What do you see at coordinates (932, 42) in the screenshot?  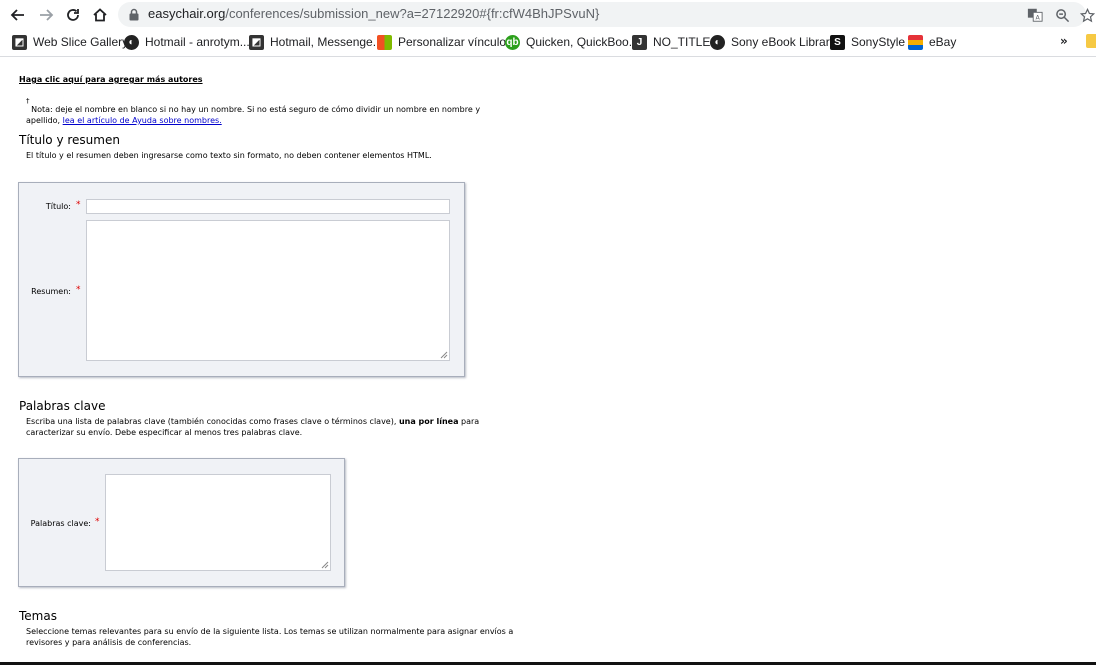 I see `bookmark-ebay: eBay` at bounding box center [932, 42].